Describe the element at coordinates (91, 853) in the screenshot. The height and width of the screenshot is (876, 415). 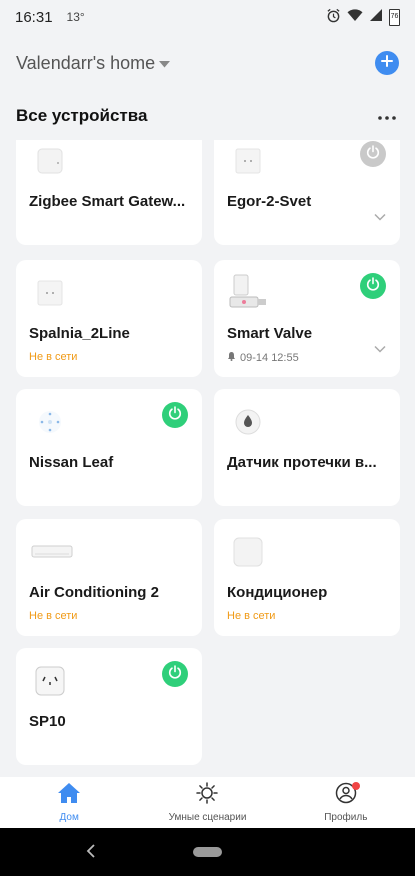
I see `back-icon` at that location.